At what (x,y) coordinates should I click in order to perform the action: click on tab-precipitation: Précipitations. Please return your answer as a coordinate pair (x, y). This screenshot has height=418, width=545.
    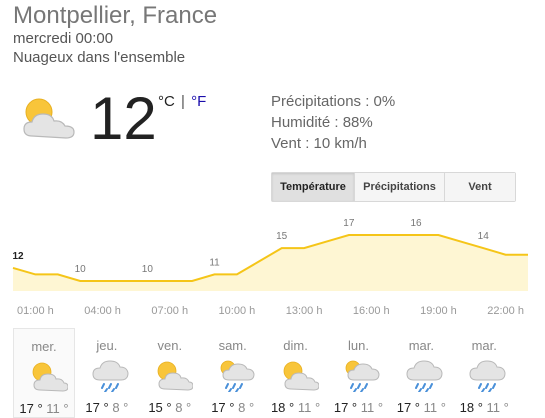
    Looking at the image, I should click on (399, 187).